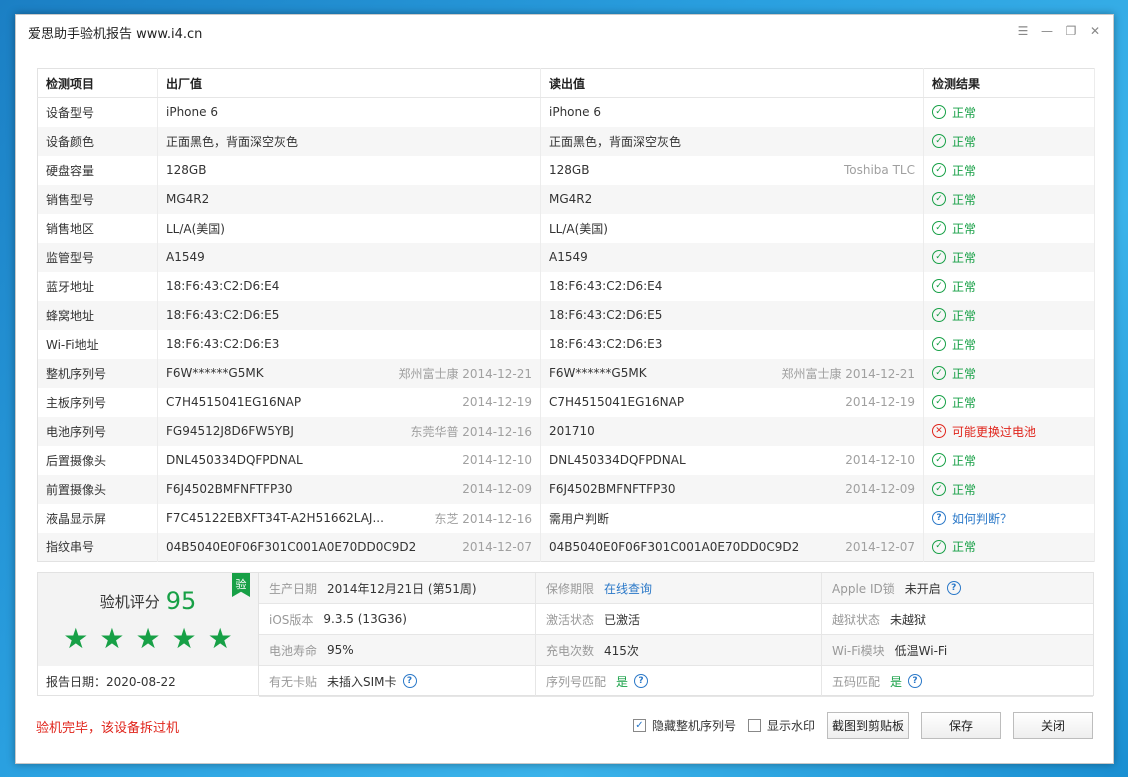 The image size is (1128, 777). What do you see at coordinates (856, 681) in the screenshot?
I see `info-key: 五码匹配` at bounding box center [856, 681].